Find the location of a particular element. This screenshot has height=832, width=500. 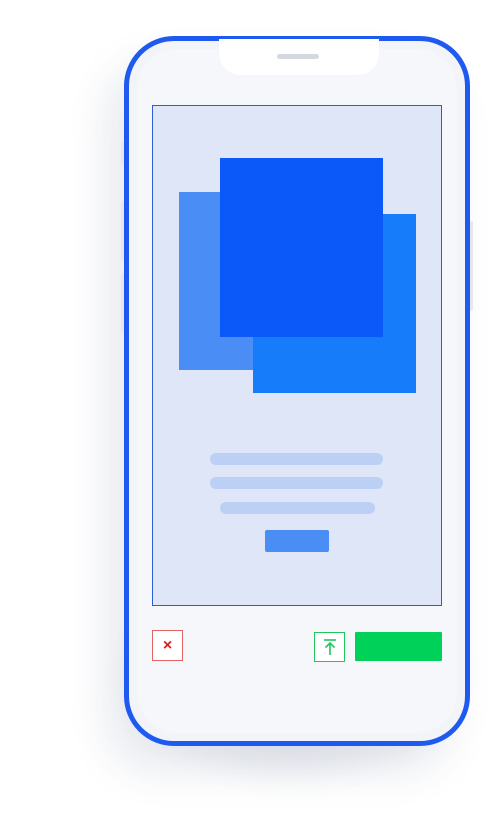

volume-up-button is located at coordinates (122, 231).